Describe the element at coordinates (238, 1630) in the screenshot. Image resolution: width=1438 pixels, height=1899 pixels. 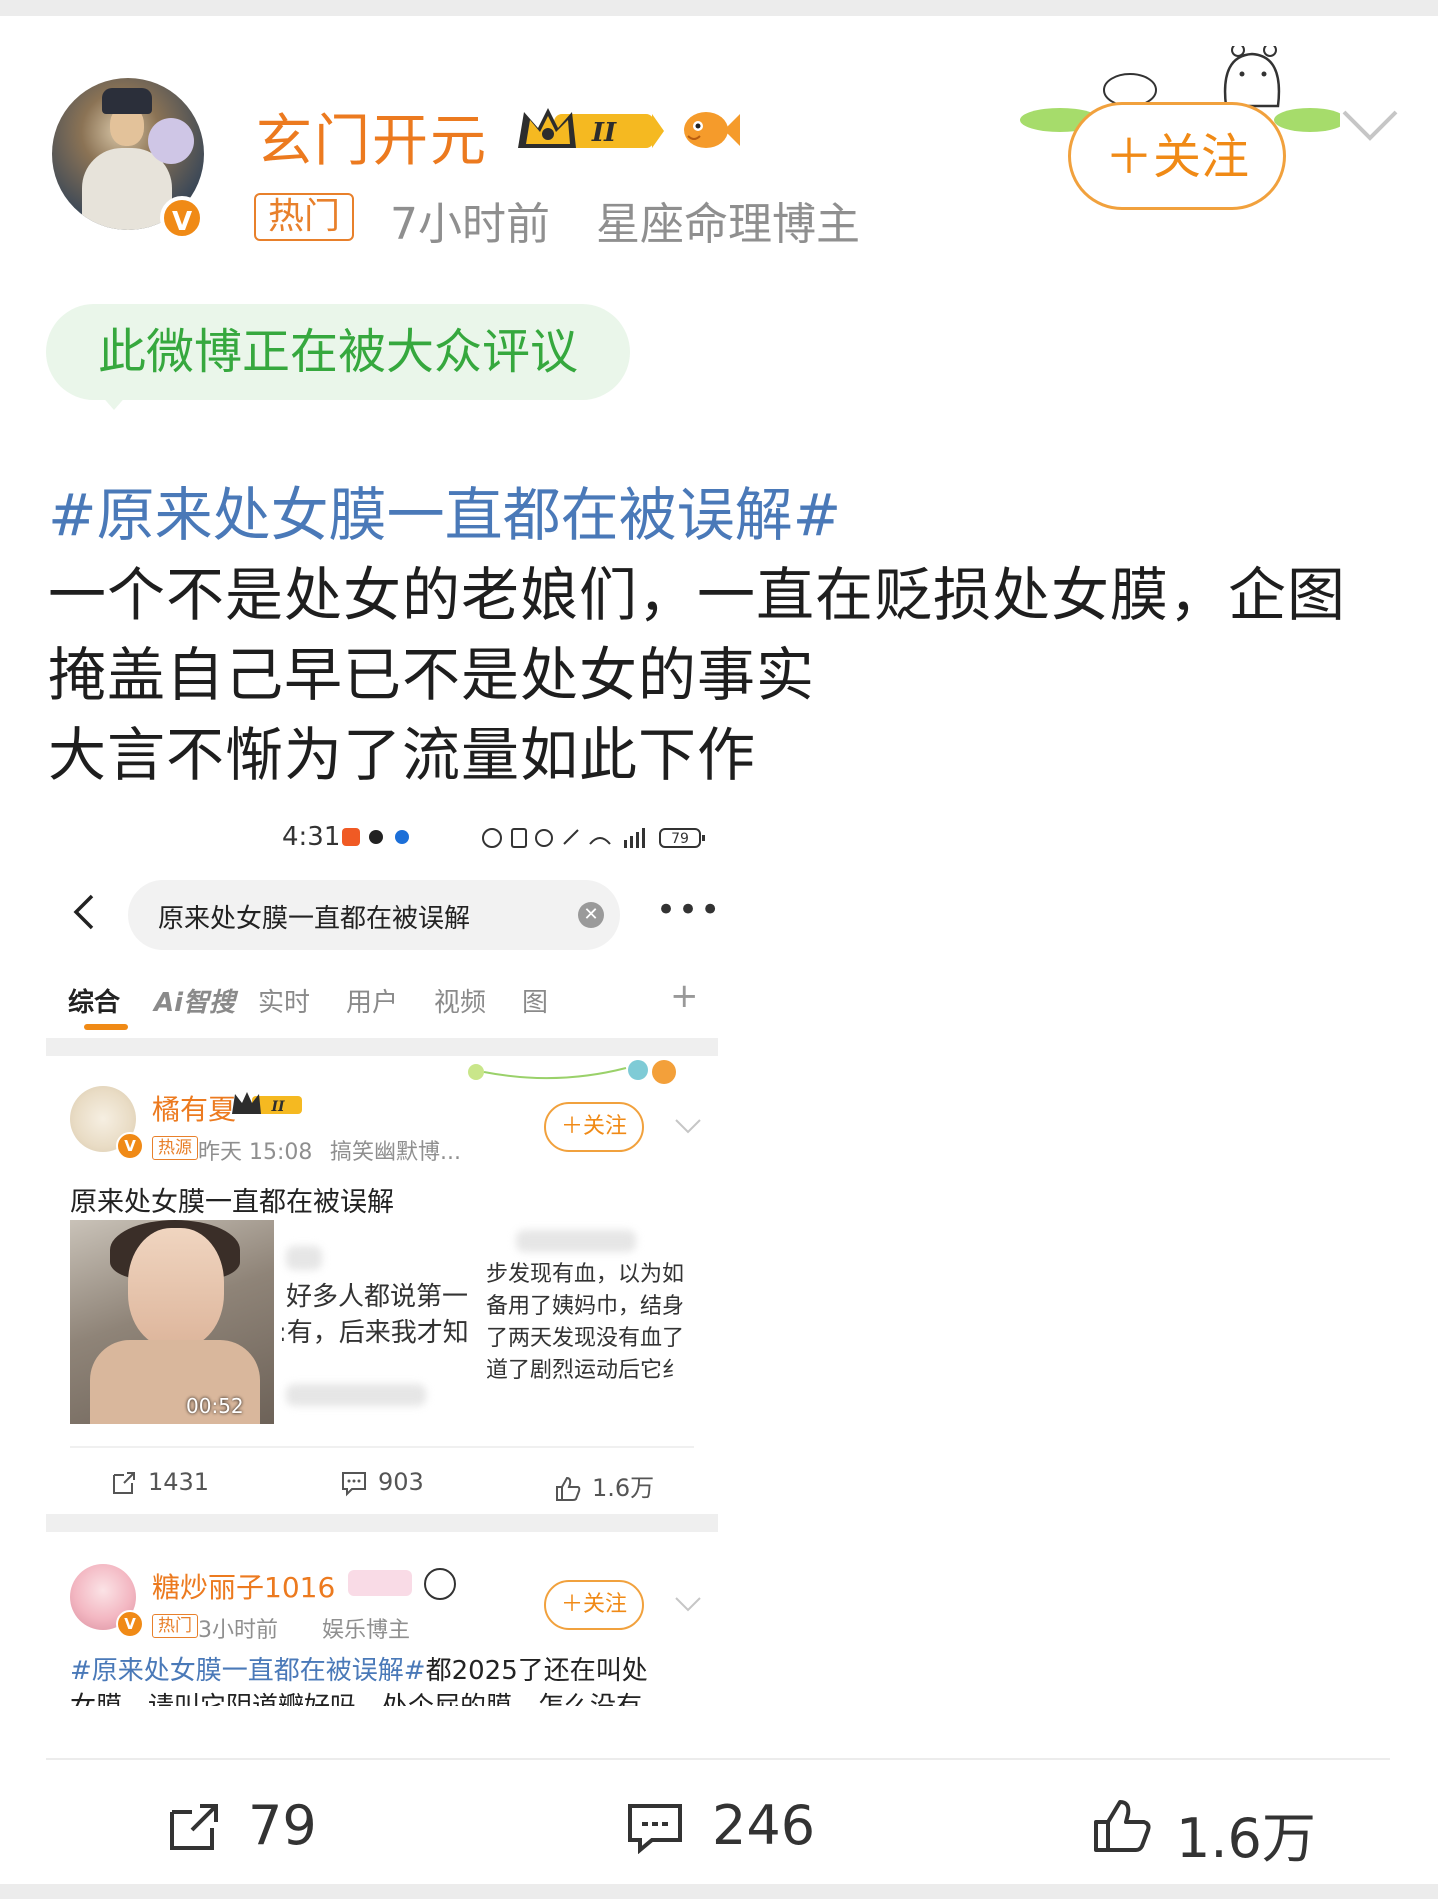
I see `item-time: 3小时前` at that location.